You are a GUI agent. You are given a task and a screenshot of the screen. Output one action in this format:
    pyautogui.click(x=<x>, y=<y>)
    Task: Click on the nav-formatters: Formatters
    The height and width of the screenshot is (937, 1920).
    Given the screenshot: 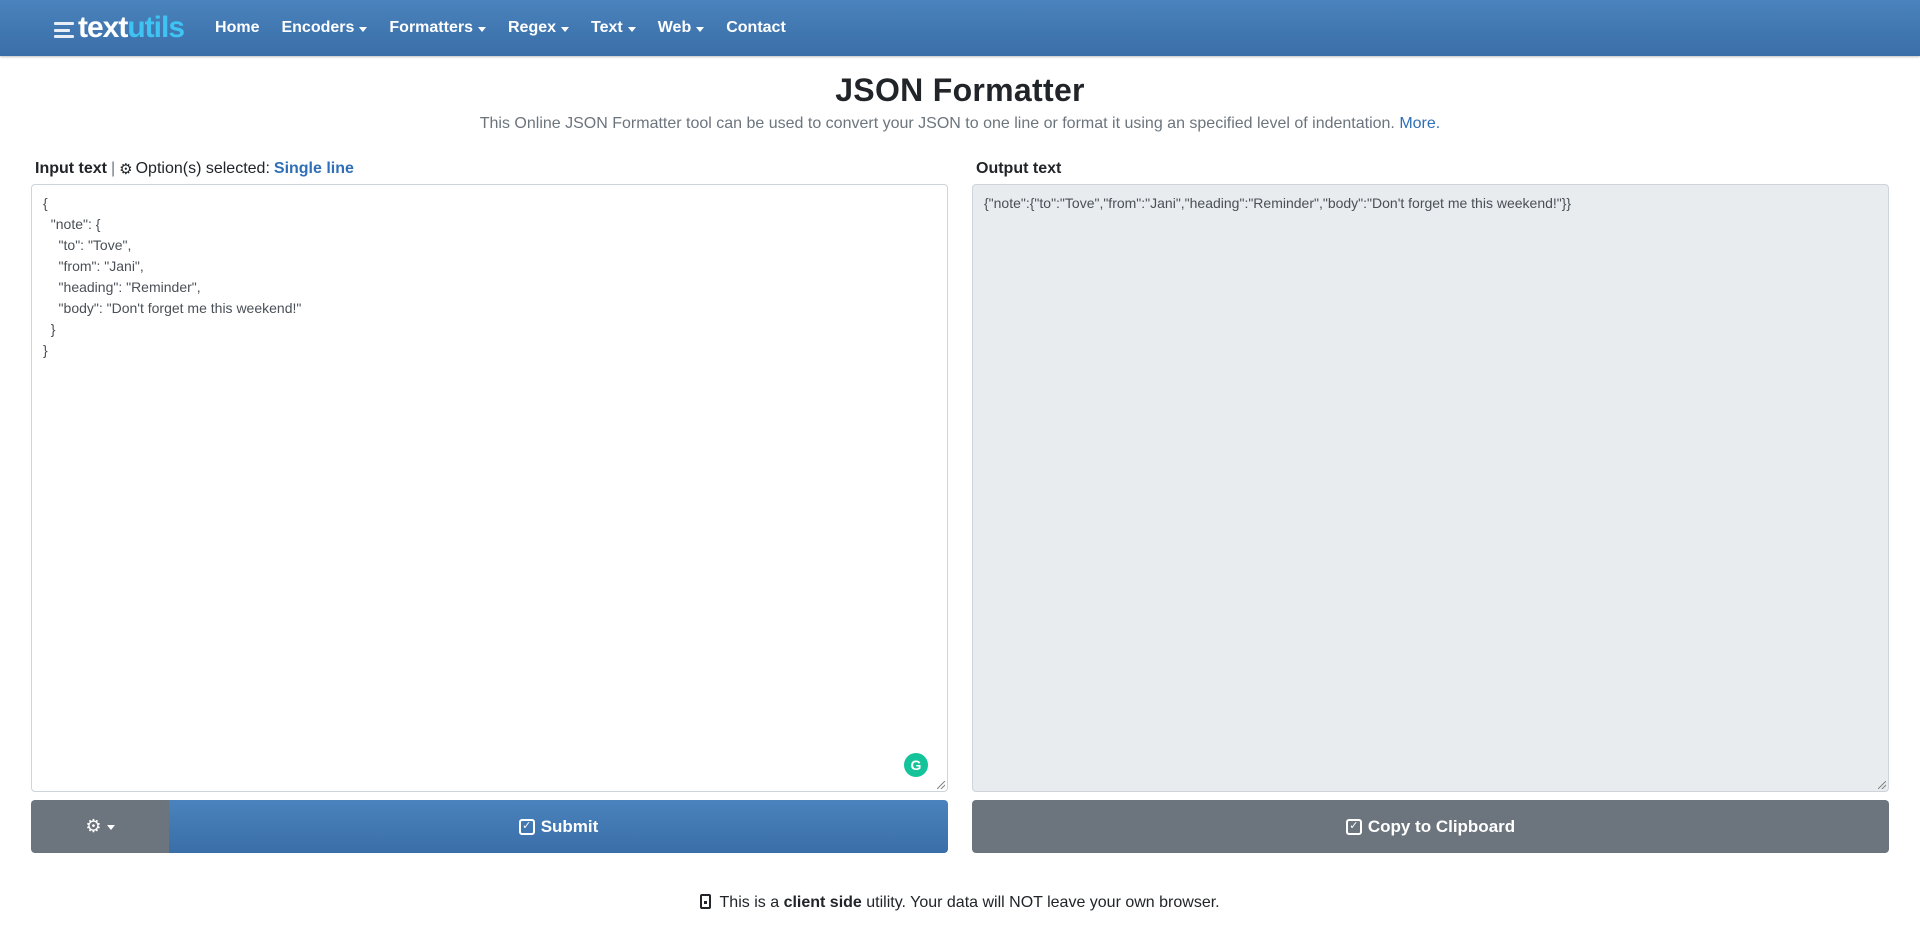 What is the action you would take?
    pyautogui.click(x=437, y=28)
    